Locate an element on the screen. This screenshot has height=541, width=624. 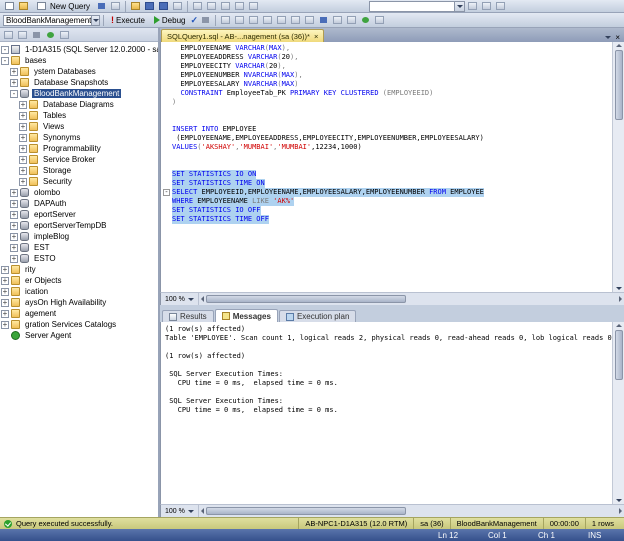
open-file-icon is located at coordinates (23, 6).